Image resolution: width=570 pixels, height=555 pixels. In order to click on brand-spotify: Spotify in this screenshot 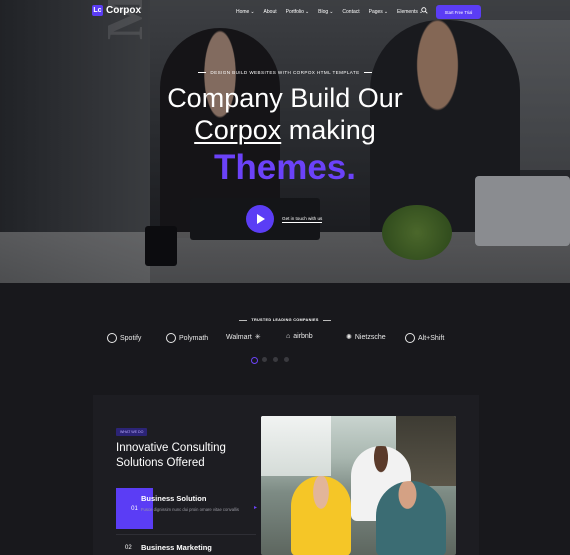, I will do `click(124, 338)`.